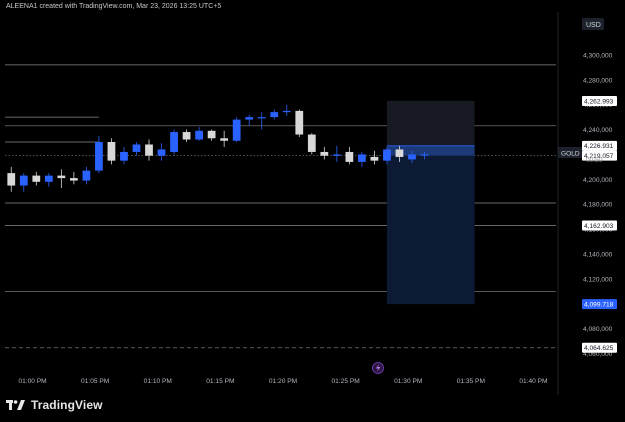  What do you see at coordinates (598, 55) in the screenshot?
I see `price-tick-label: 4,300,000` at bounding box center [598, 55].